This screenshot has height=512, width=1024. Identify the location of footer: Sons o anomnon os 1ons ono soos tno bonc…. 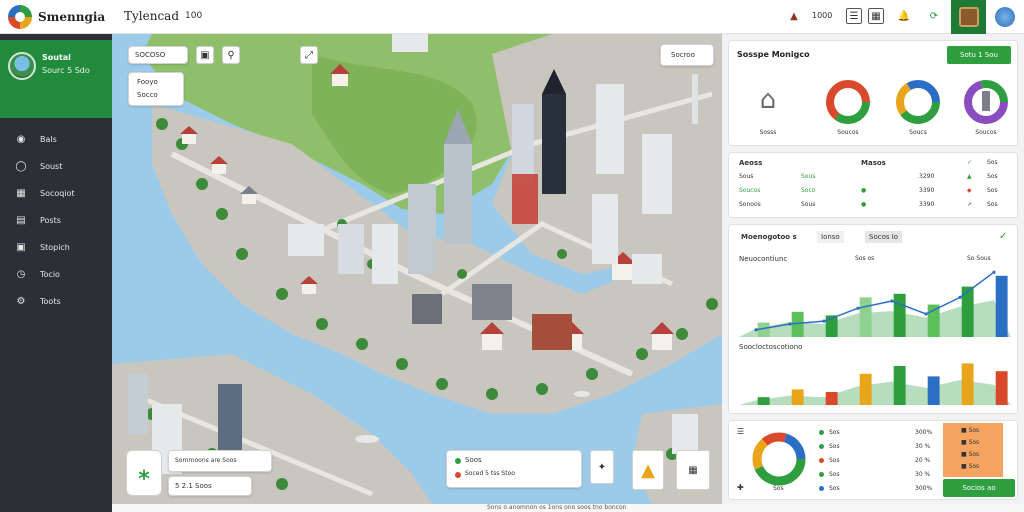
(568, 508).